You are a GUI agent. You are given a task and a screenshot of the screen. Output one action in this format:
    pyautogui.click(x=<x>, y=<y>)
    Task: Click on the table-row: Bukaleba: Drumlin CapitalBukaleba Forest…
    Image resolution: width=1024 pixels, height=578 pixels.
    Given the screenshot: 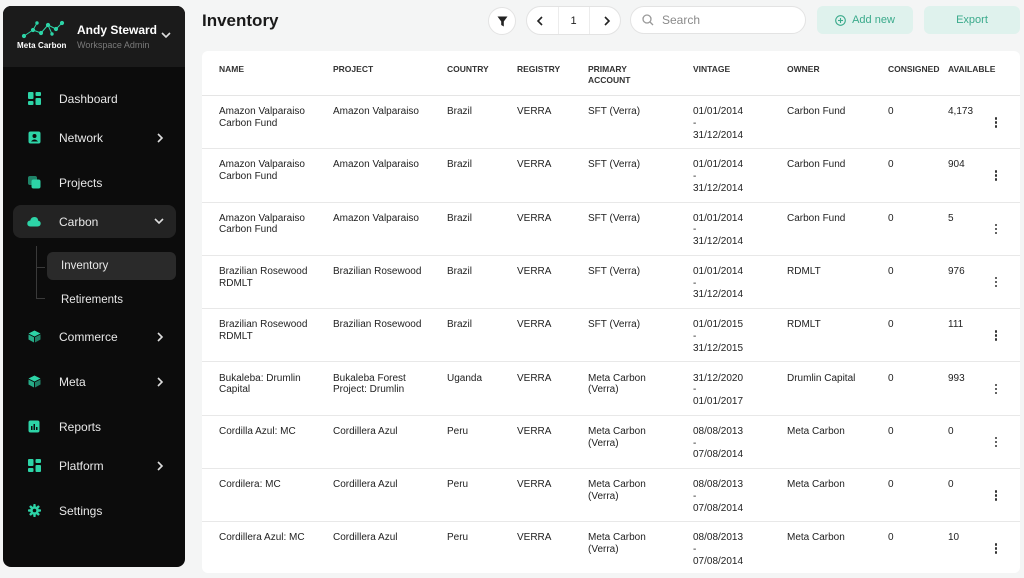 What is the action you would take?
    pyautogui.click(x=611, y=389)
    